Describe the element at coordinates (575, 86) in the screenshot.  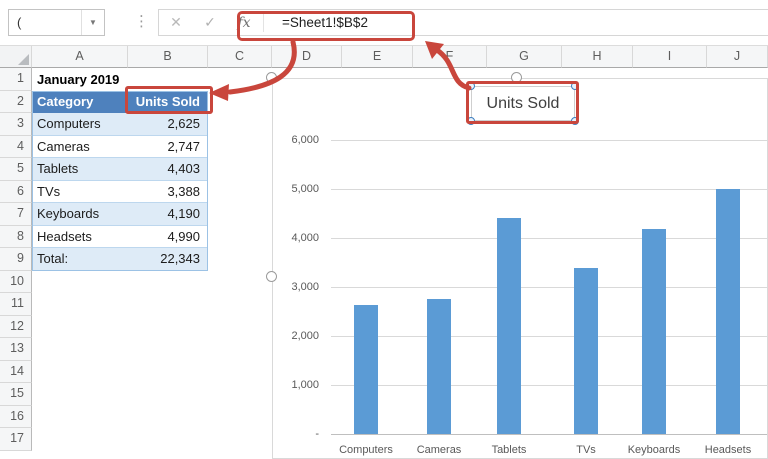
I see `title-handle-top-right` at that location.